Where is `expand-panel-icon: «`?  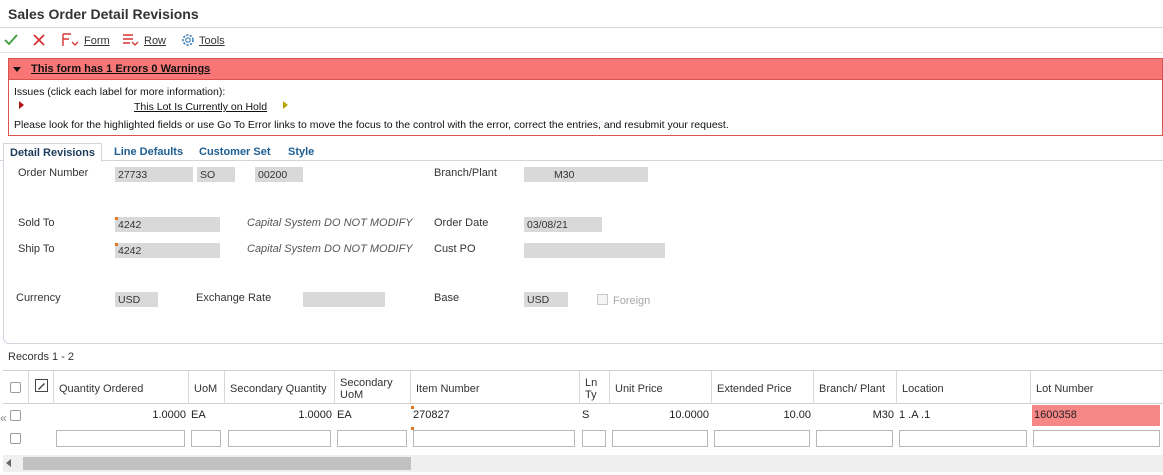 expand-panel-icon: « is located at coordinates (3, 418).